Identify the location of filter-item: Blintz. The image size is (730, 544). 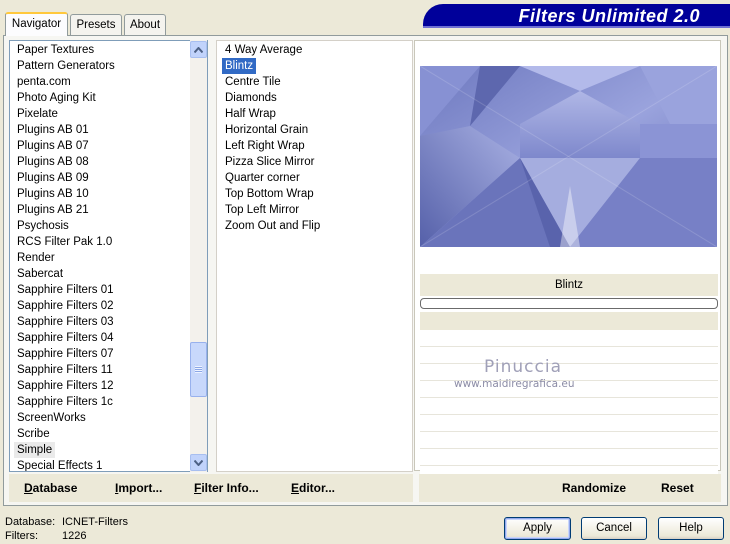
(239, 66).